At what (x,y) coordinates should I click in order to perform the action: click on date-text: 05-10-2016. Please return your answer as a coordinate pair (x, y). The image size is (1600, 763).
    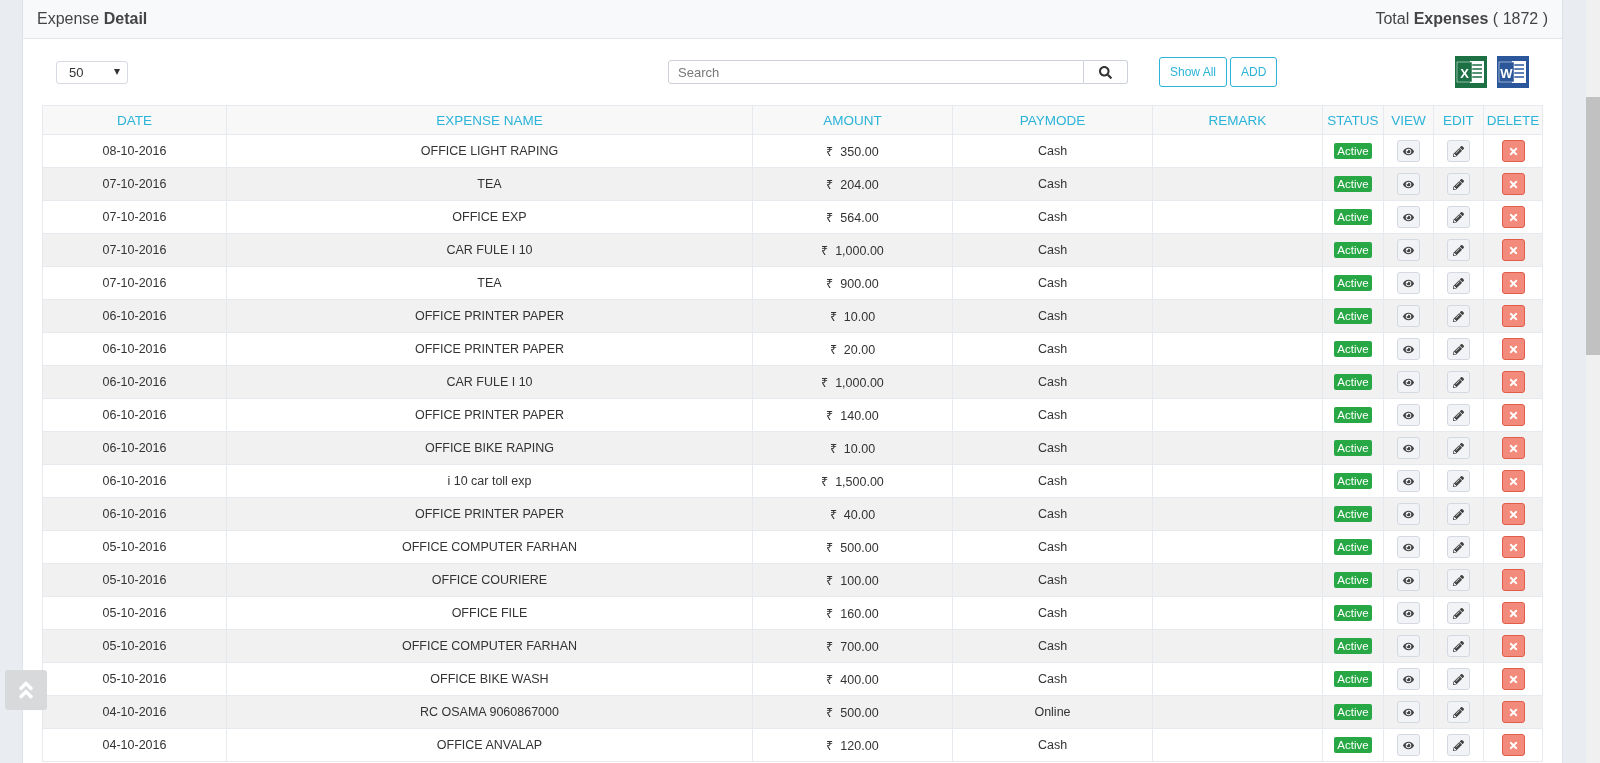
    Looking at the image, I should click on (134, 613).